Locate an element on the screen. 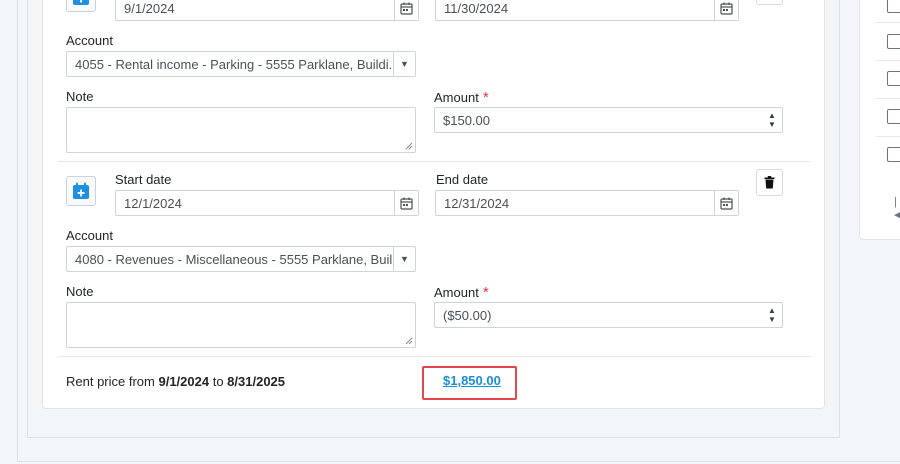 The height and width of the screenshot is (464, 900). summary-to-date: 8/31/2025 is located at coordinates (256, 381).